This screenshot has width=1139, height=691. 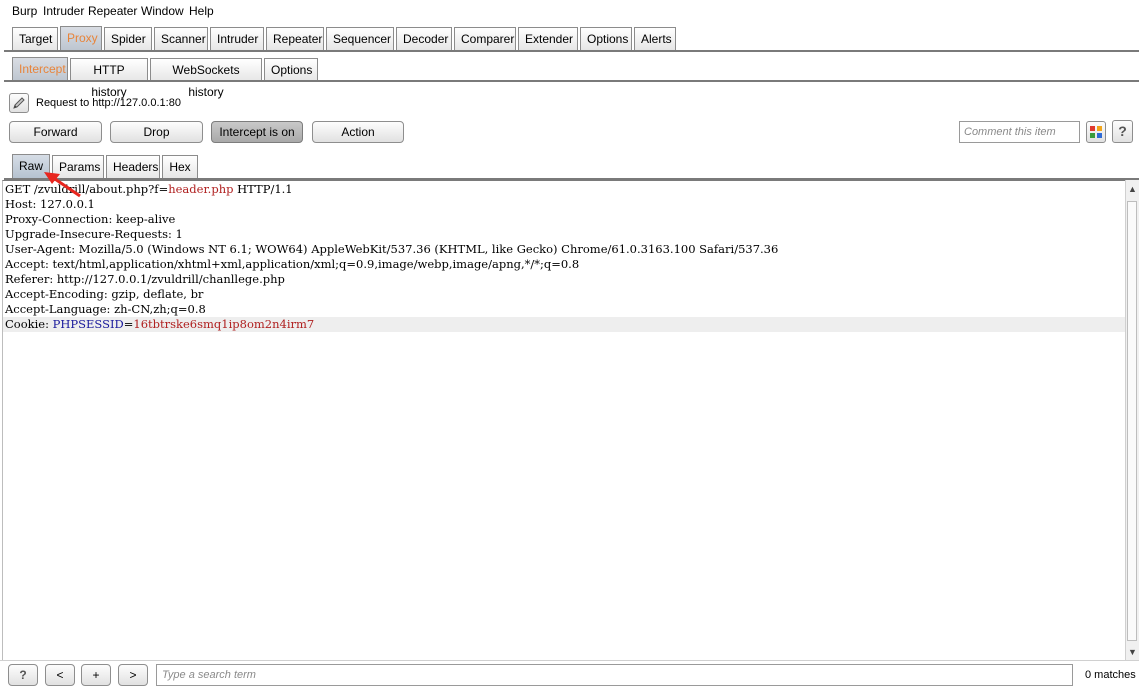 I want to click on subtab-http-history: HTTP history, so click(x=109, y=78).